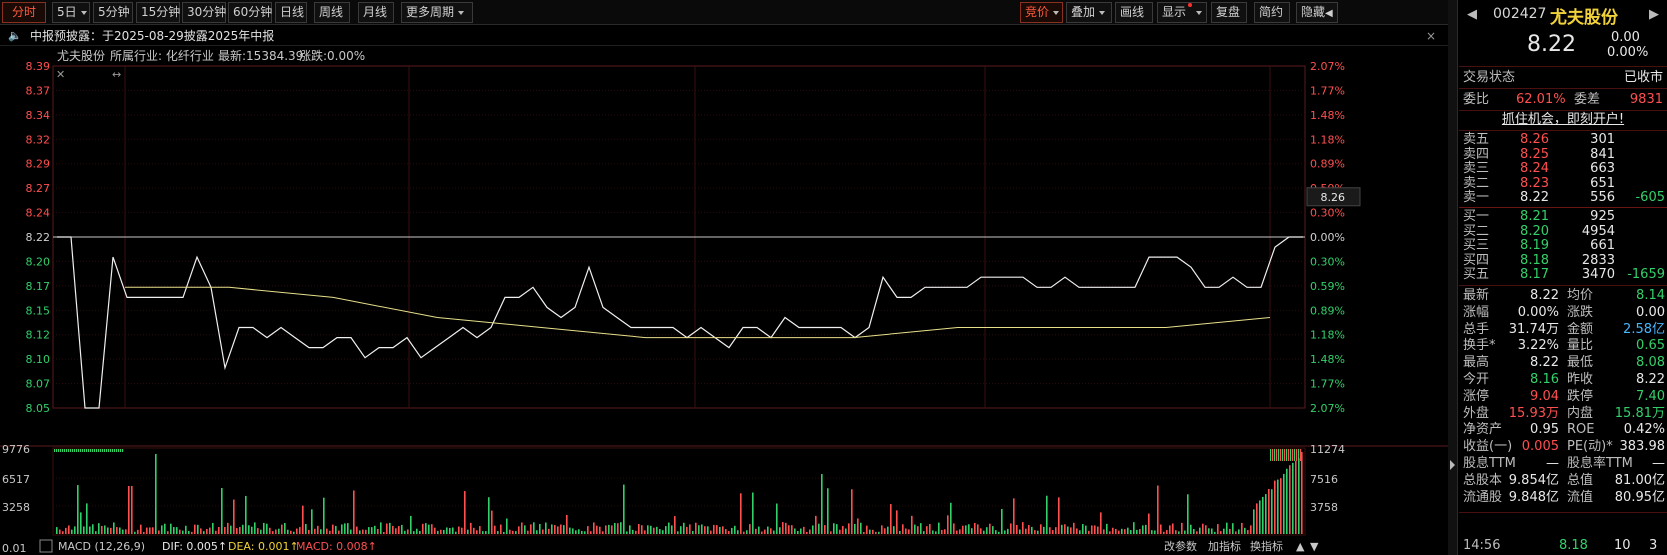  What do you see at coordinates (113, 12) in the screenshot?
I see `tab-5min: 5分钟` at bounding box center [113, 12].